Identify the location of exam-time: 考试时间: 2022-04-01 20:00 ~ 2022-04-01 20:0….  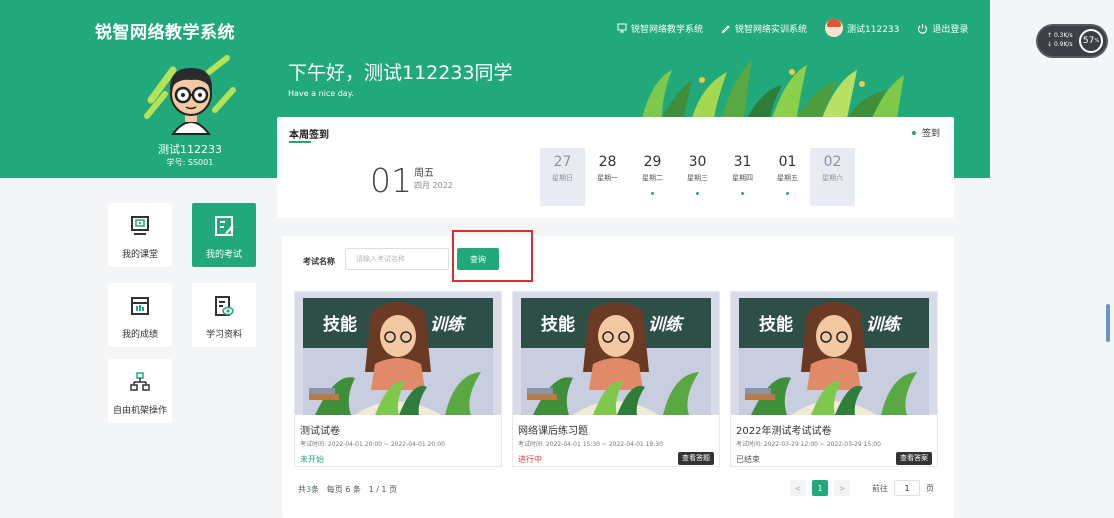
(372, 444).